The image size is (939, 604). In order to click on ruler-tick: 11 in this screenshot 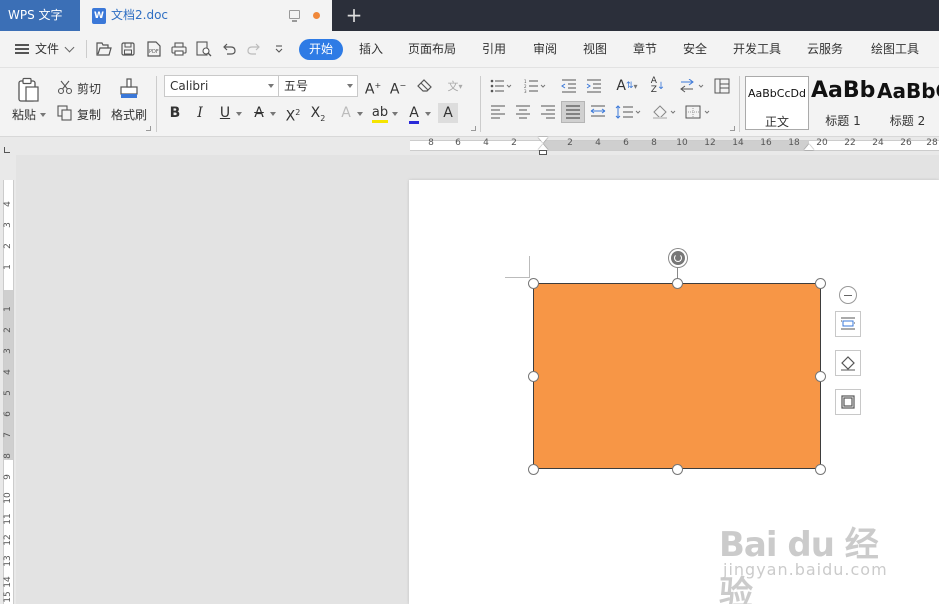, I will do `click(8, 519)`.